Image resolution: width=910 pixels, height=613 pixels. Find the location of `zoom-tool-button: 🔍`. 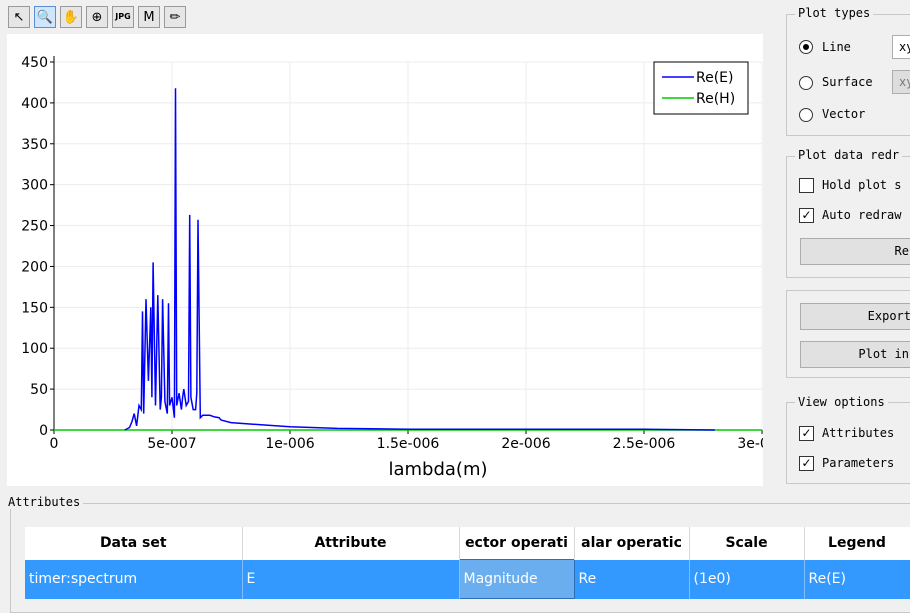

zoom-tool-button: 🔍 is located at coordinates (45, 17).